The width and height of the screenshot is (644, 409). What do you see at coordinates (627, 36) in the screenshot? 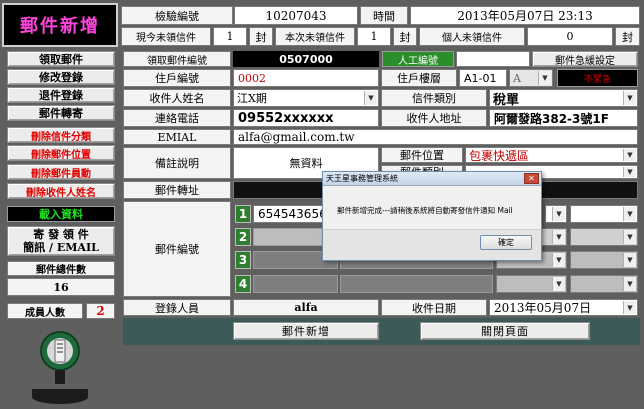
I see `unit-label-3: 封` at bounding box center [627, 36].